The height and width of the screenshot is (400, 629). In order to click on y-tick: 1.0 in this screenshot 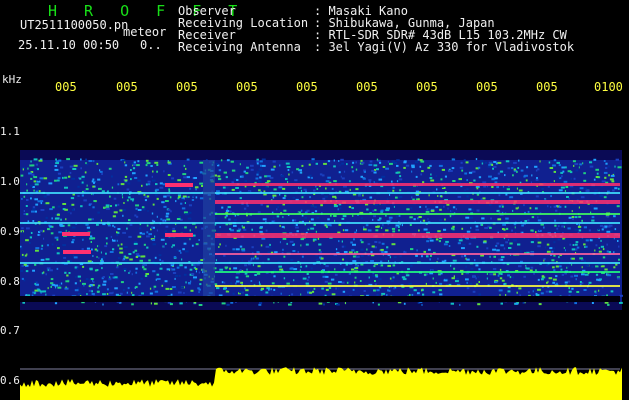, I will do `click(10, 181)`.